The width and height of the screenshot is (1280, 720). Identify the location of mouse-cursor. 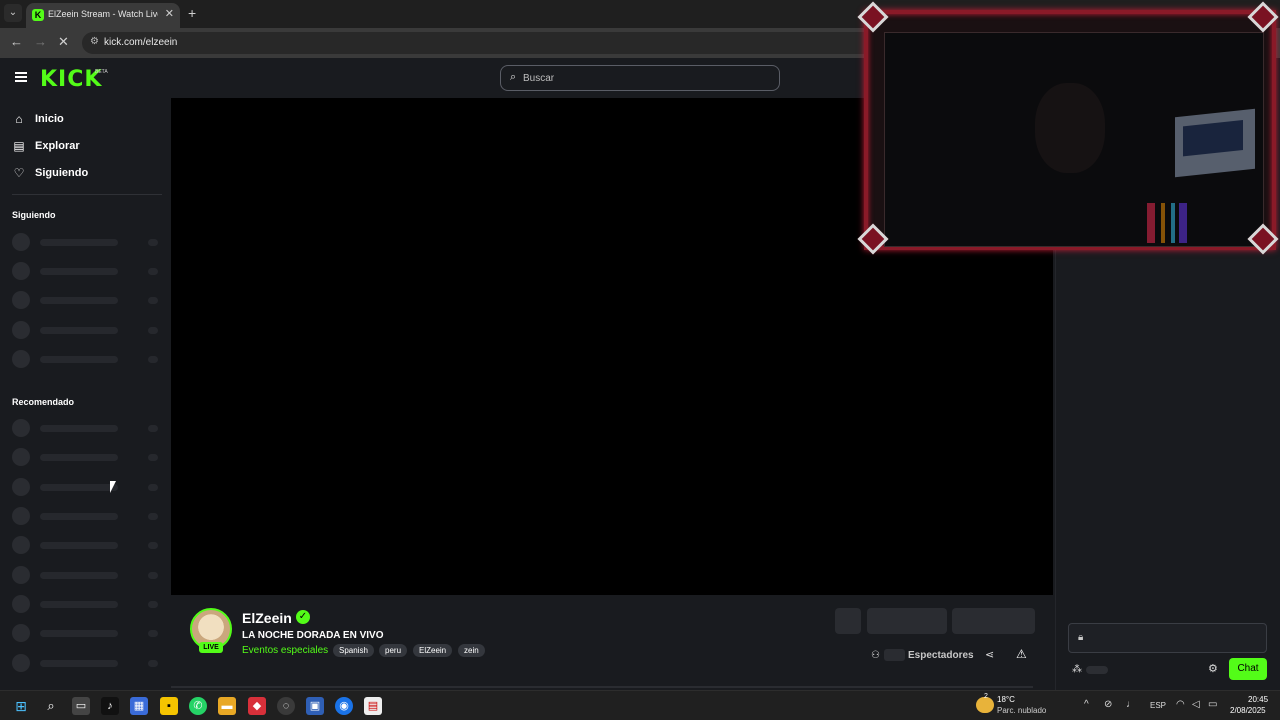
(113, 487).